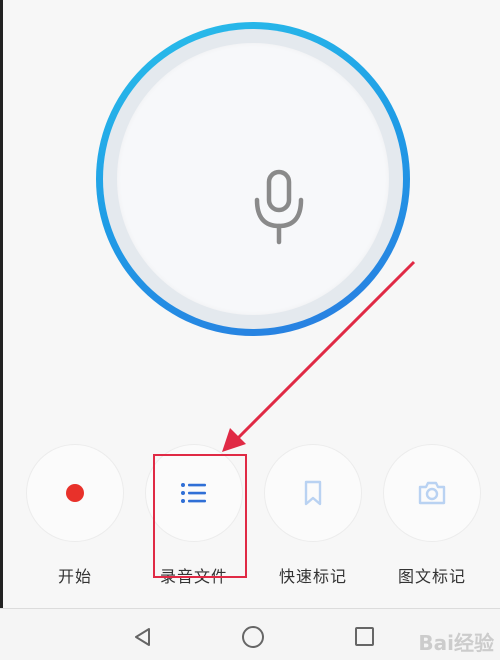 The width and height of the screenshot is (500, 660). I want to click on start-record-action: 开始, so click(75, 516).